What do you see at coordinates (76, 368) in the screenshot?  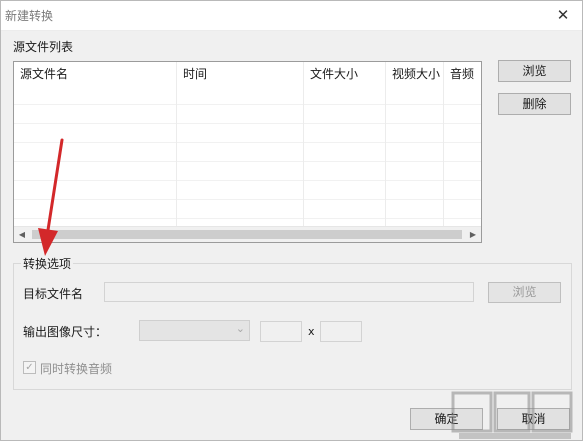 I see `convert-audio-label: 同时转换音频` at bounding box center [76, 368].